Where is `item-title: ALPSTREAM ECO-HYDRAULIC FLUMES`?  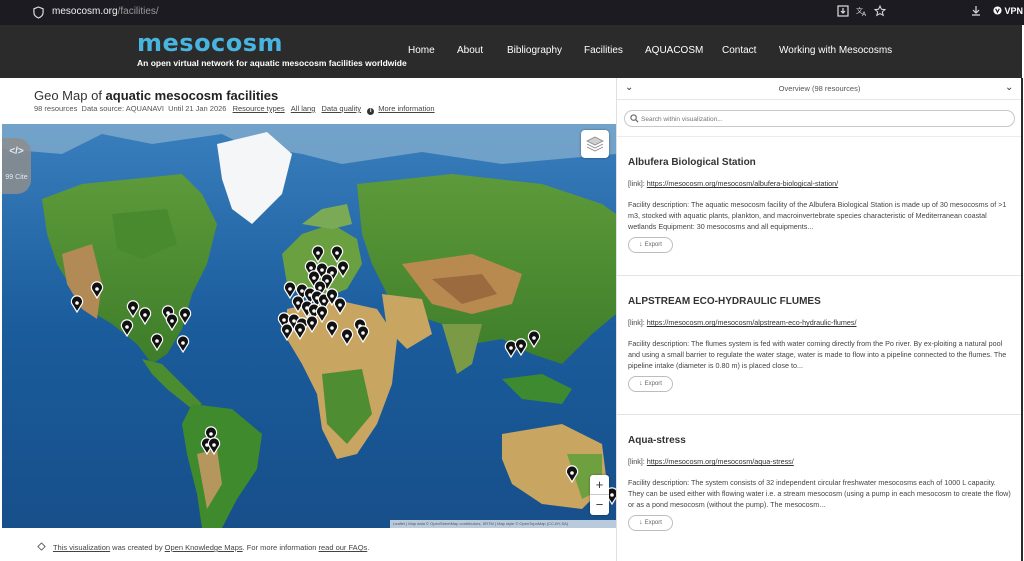
item-title: ALPSTREAM ECO-HYDRAULIC FLUMES is located at coordinates (724, 301).